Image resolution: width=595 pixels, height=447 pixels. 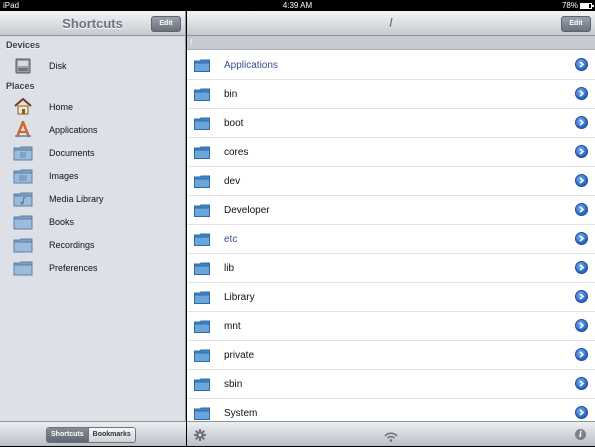 What do you see at coordinates (111, 435) in the screenshot?
I see `bookmarks-tab: Bookmarks` at bounding box center [111, 435].